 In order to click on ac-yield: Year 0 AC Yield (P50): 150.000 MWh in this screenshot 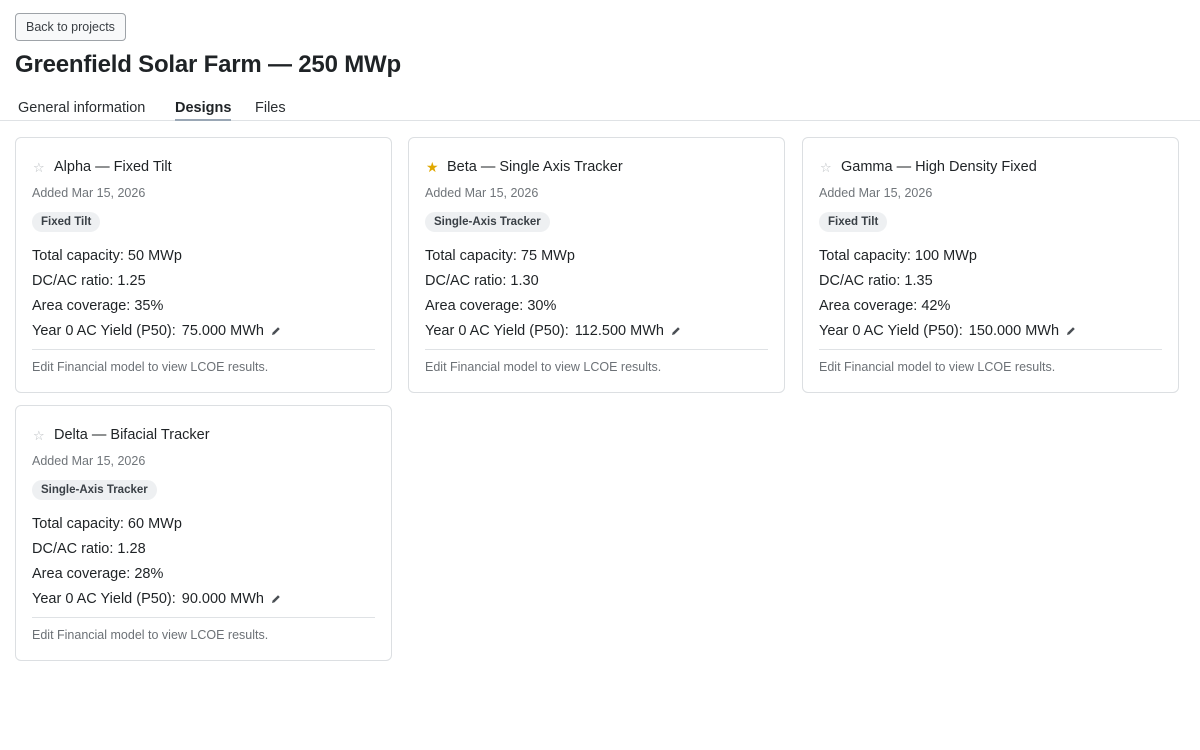, I will do `click(948, 331)`.